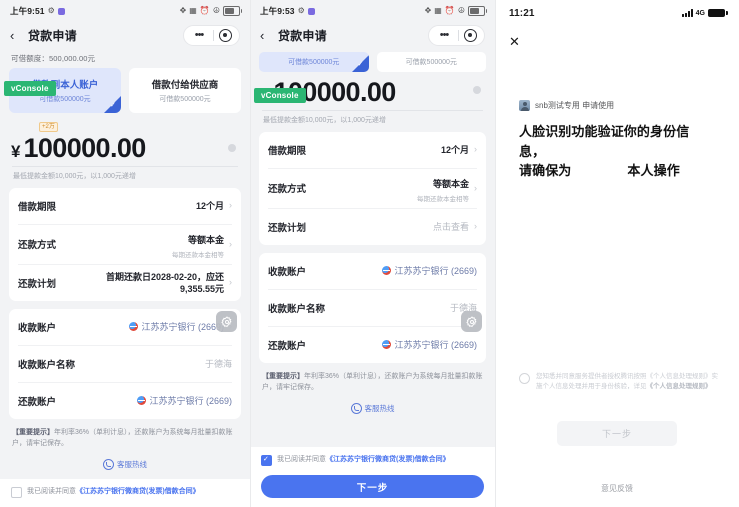  I want to click on page-title: 贷款申请, so click(302, 35).